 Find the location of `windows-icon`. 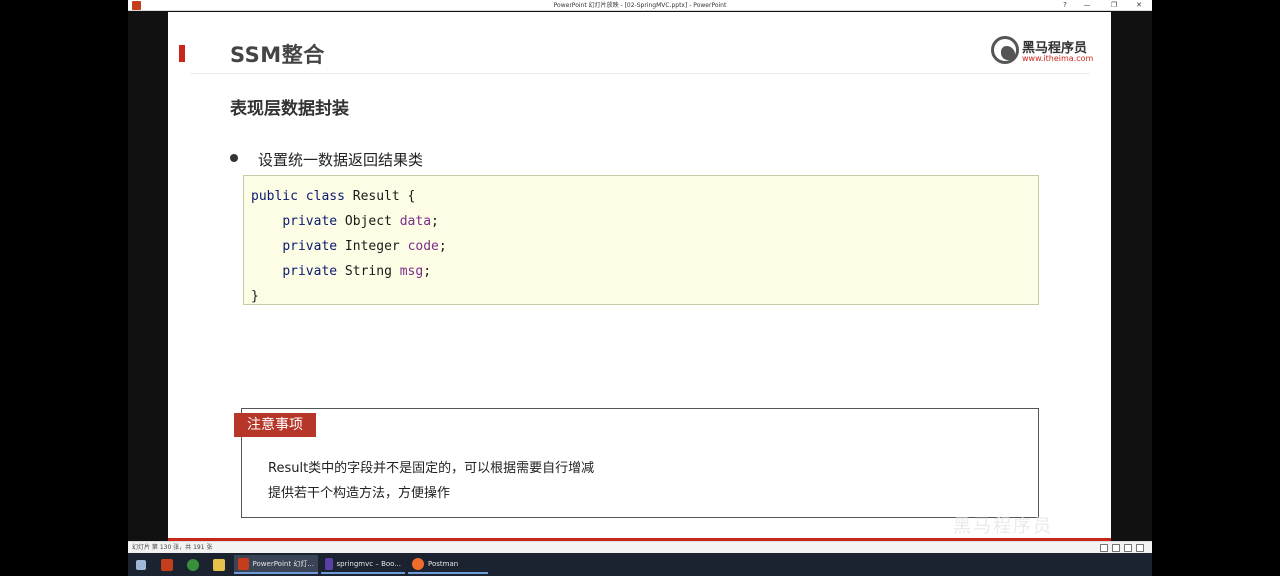

windows-icon is located at coordinates (141, 564).